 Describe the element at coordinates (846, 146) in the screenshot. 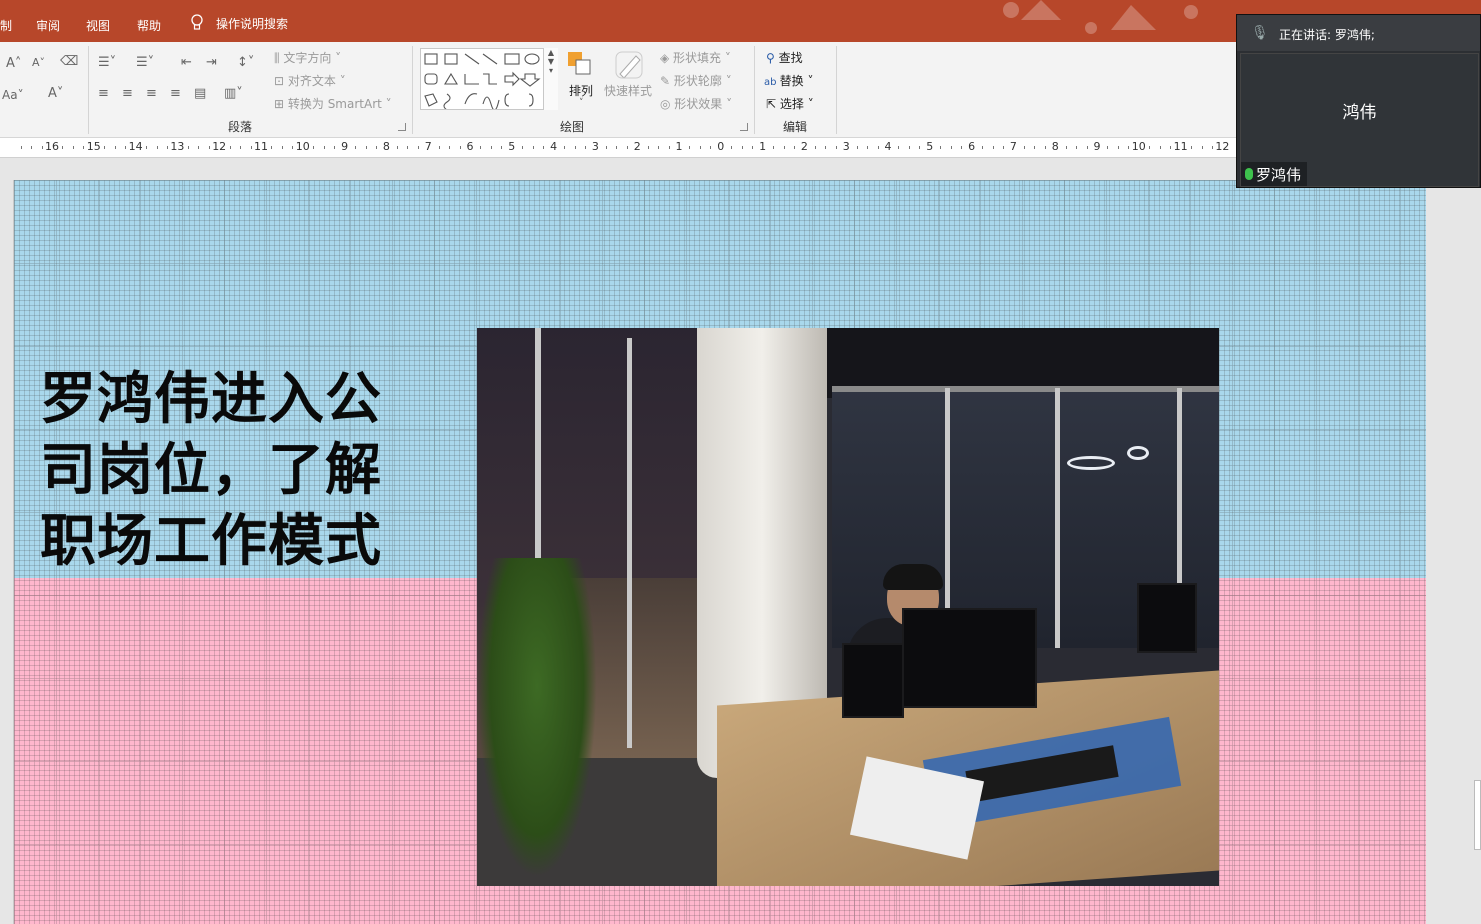

I see `ruler-label: 3` at that location.